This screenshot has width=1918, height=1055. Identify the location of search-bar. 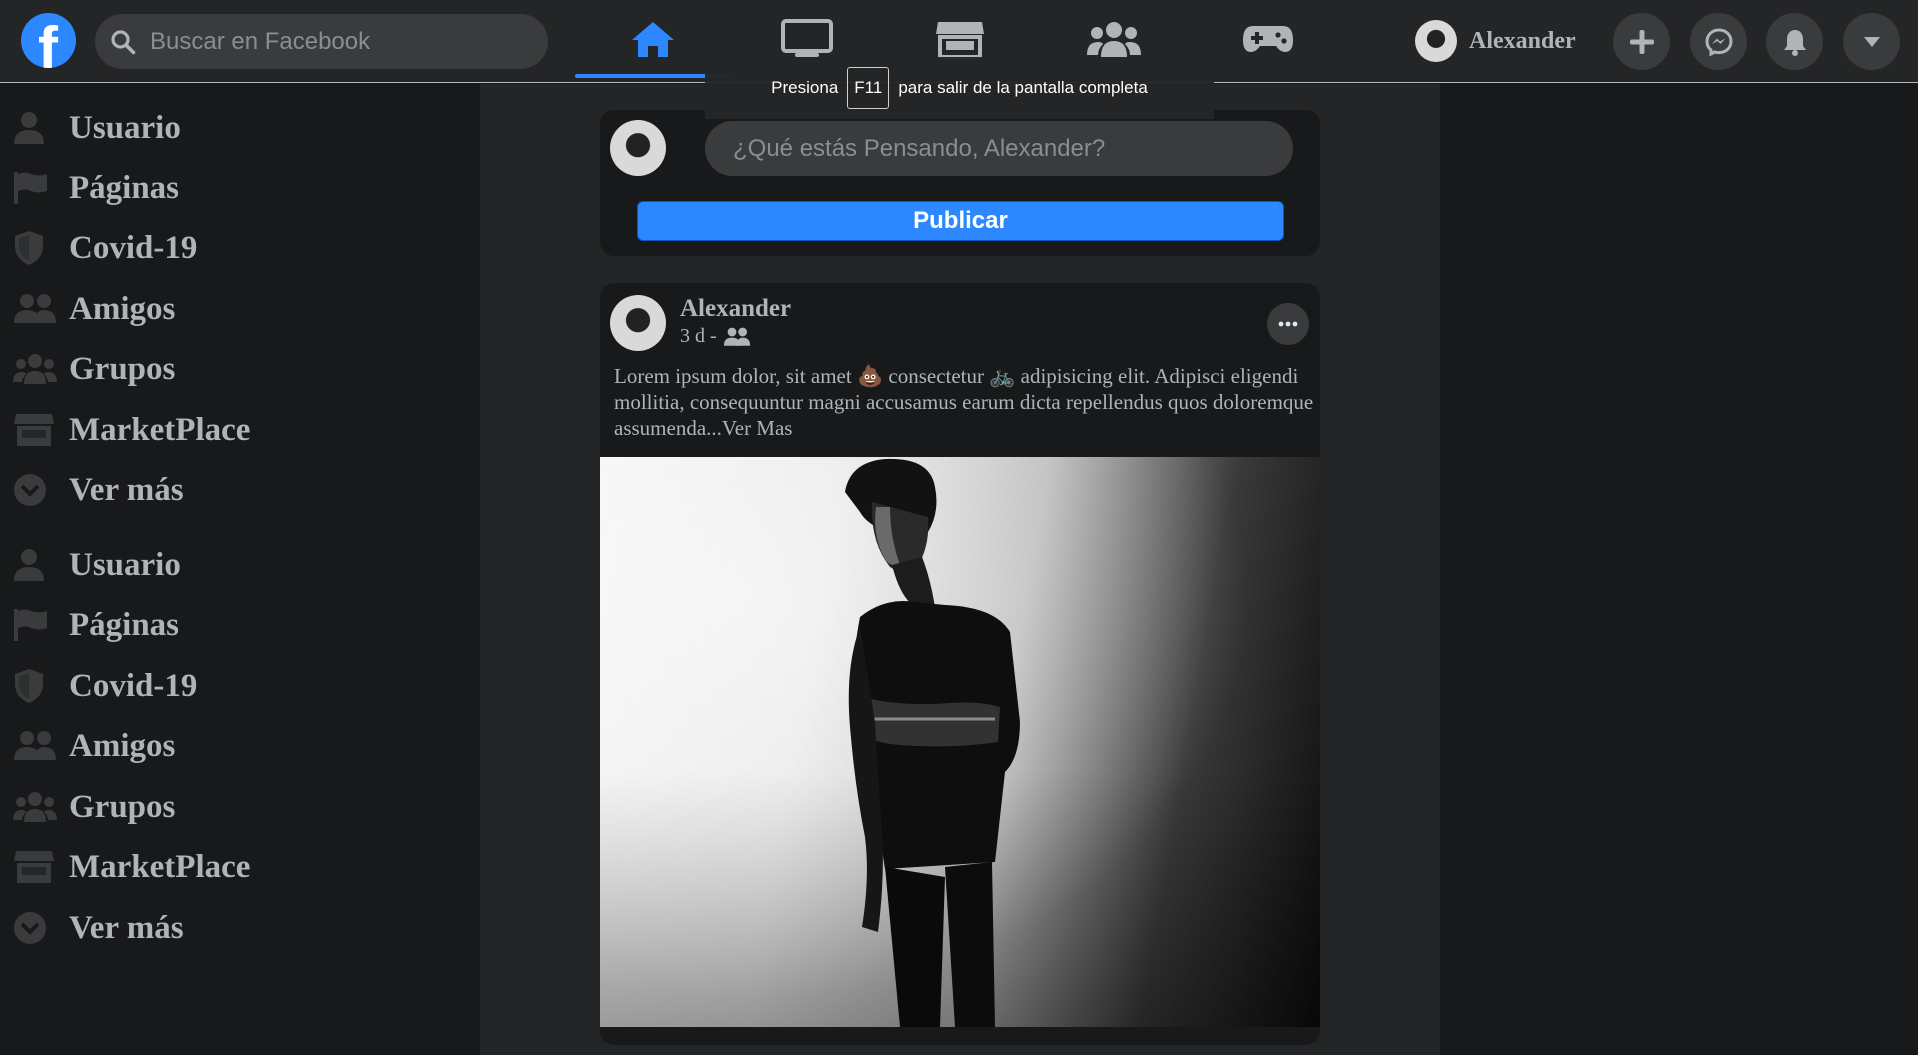
(321, 41).